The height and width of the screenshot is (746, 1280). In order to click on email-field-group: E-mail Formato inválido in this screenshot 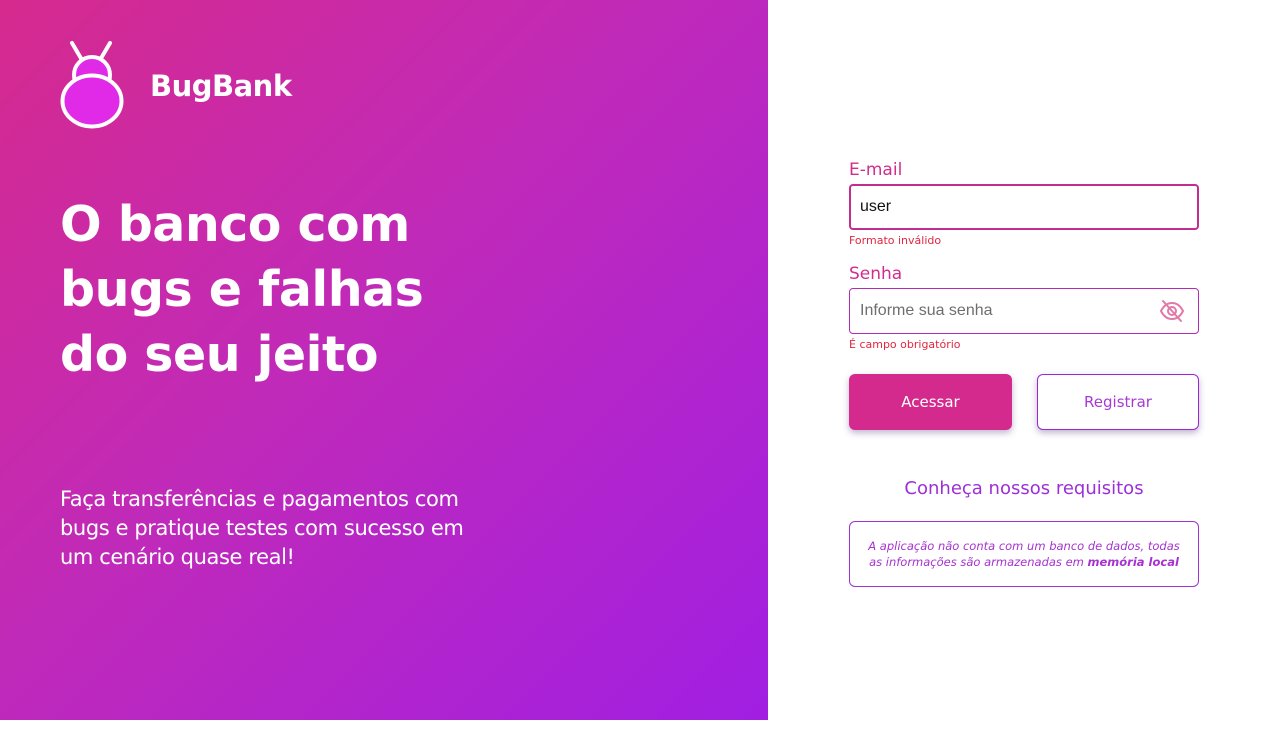, I will do `click(1024, 210)`.